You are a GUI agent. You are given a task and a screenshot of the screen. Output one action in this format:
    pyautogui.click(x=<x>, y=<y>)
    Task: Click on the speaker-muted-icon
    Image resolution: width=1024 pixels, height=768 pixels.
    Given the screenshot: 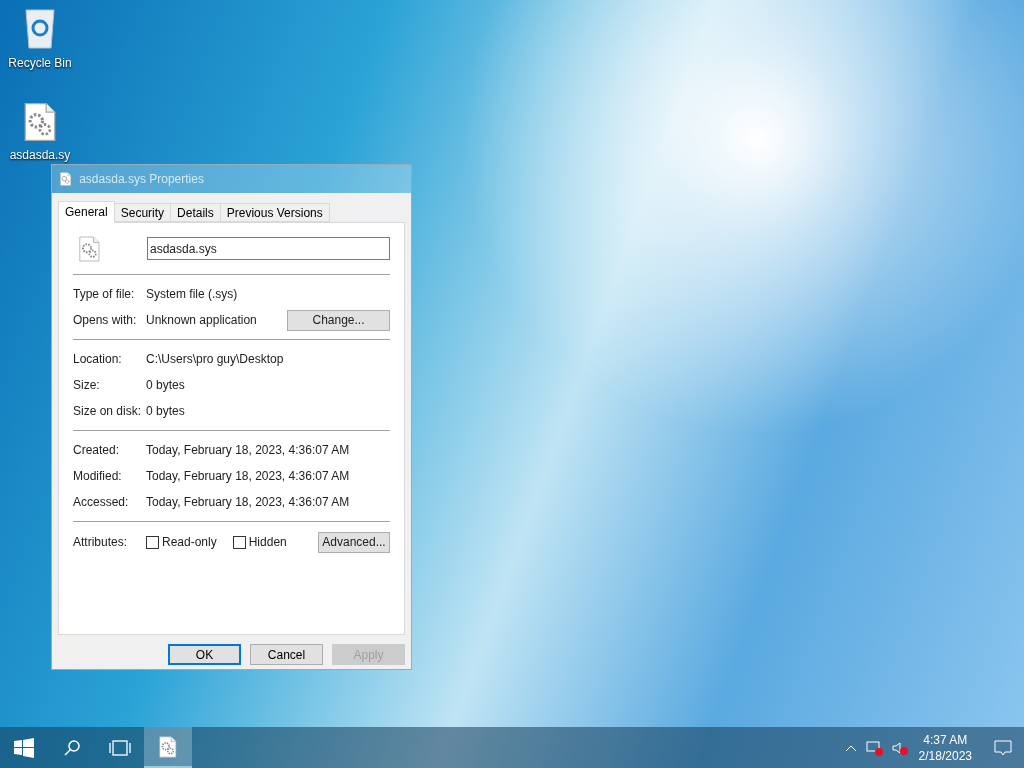 What is the action you would take?
    pyautogui.click(x=899, y=747)
    